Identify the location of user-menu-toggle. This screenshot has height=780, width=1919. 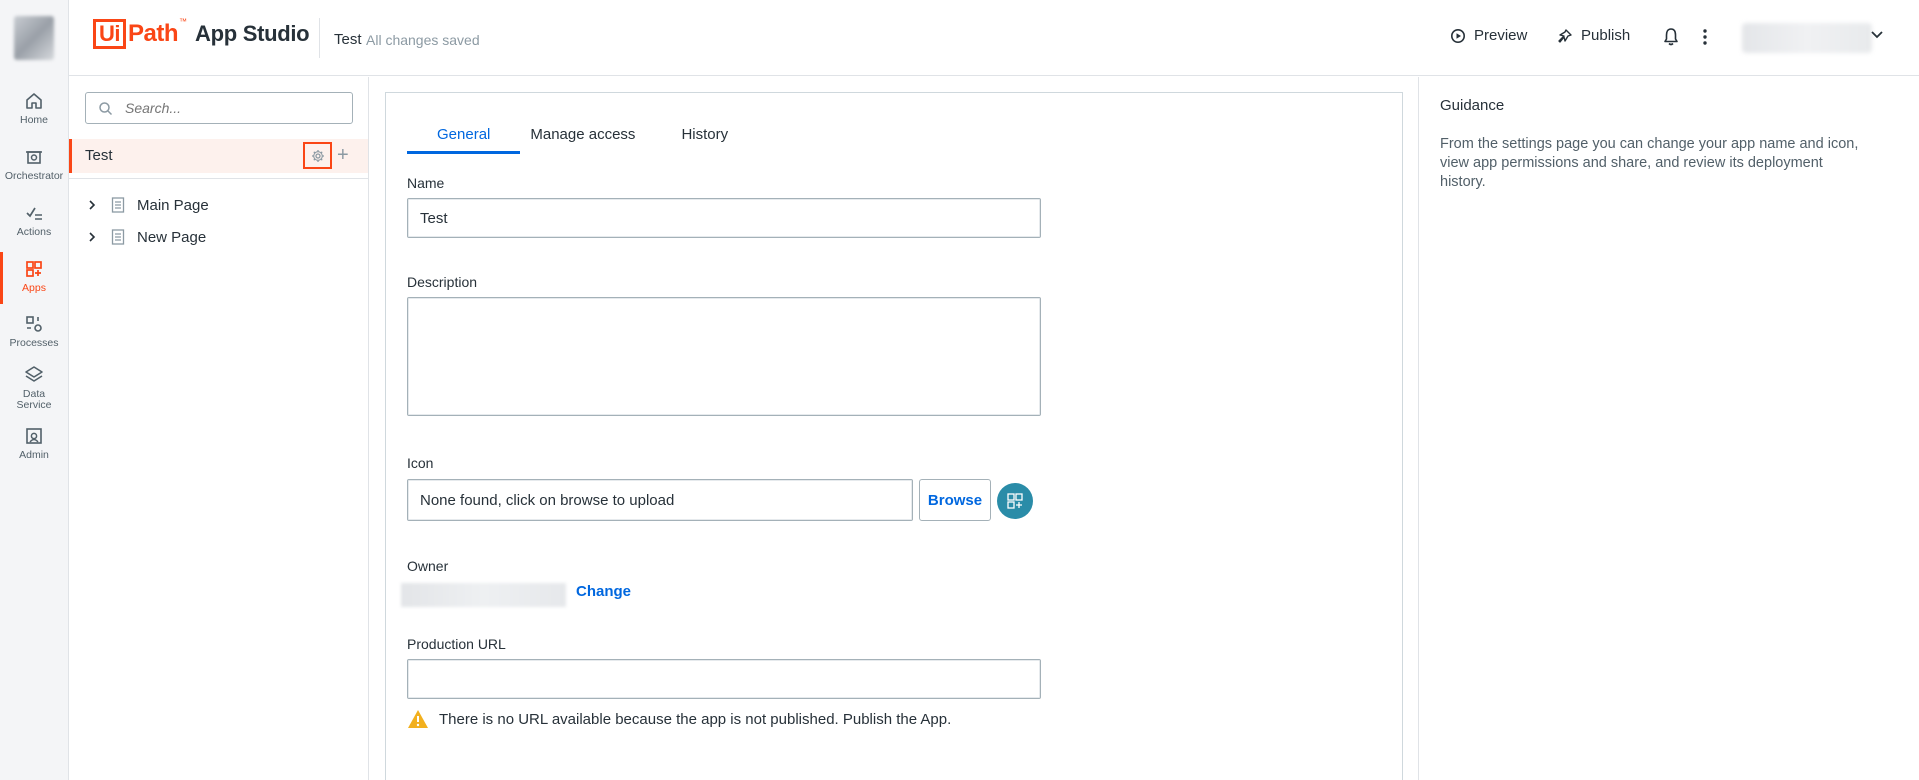
(1881, 35).